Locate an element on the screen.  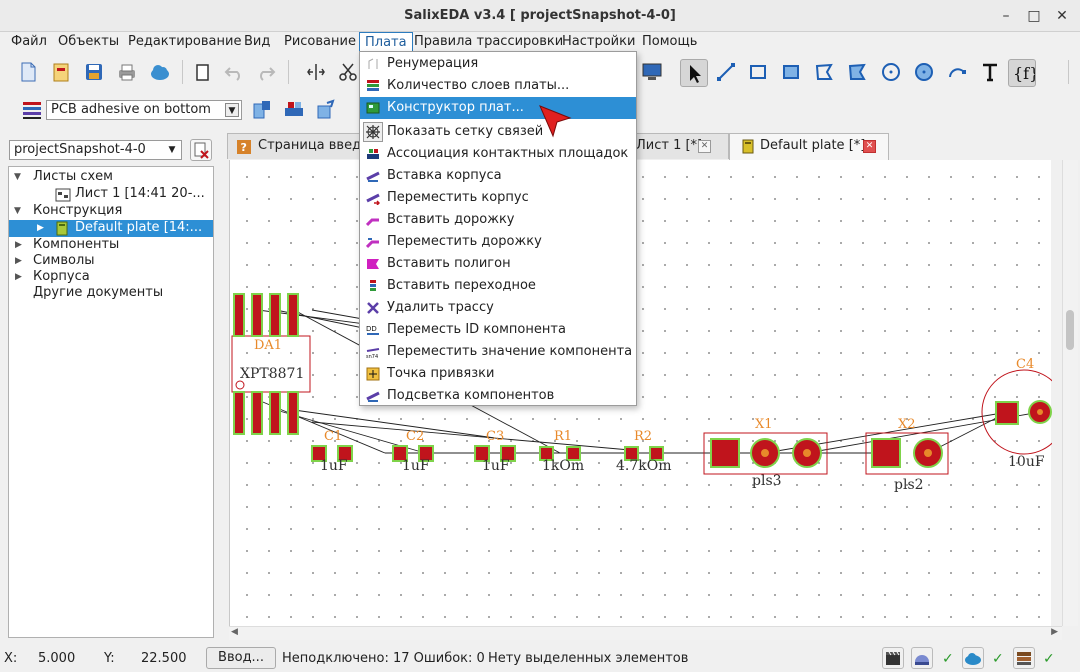
tab-start-page: ? Страница введения is located at coordinates (297, 146).